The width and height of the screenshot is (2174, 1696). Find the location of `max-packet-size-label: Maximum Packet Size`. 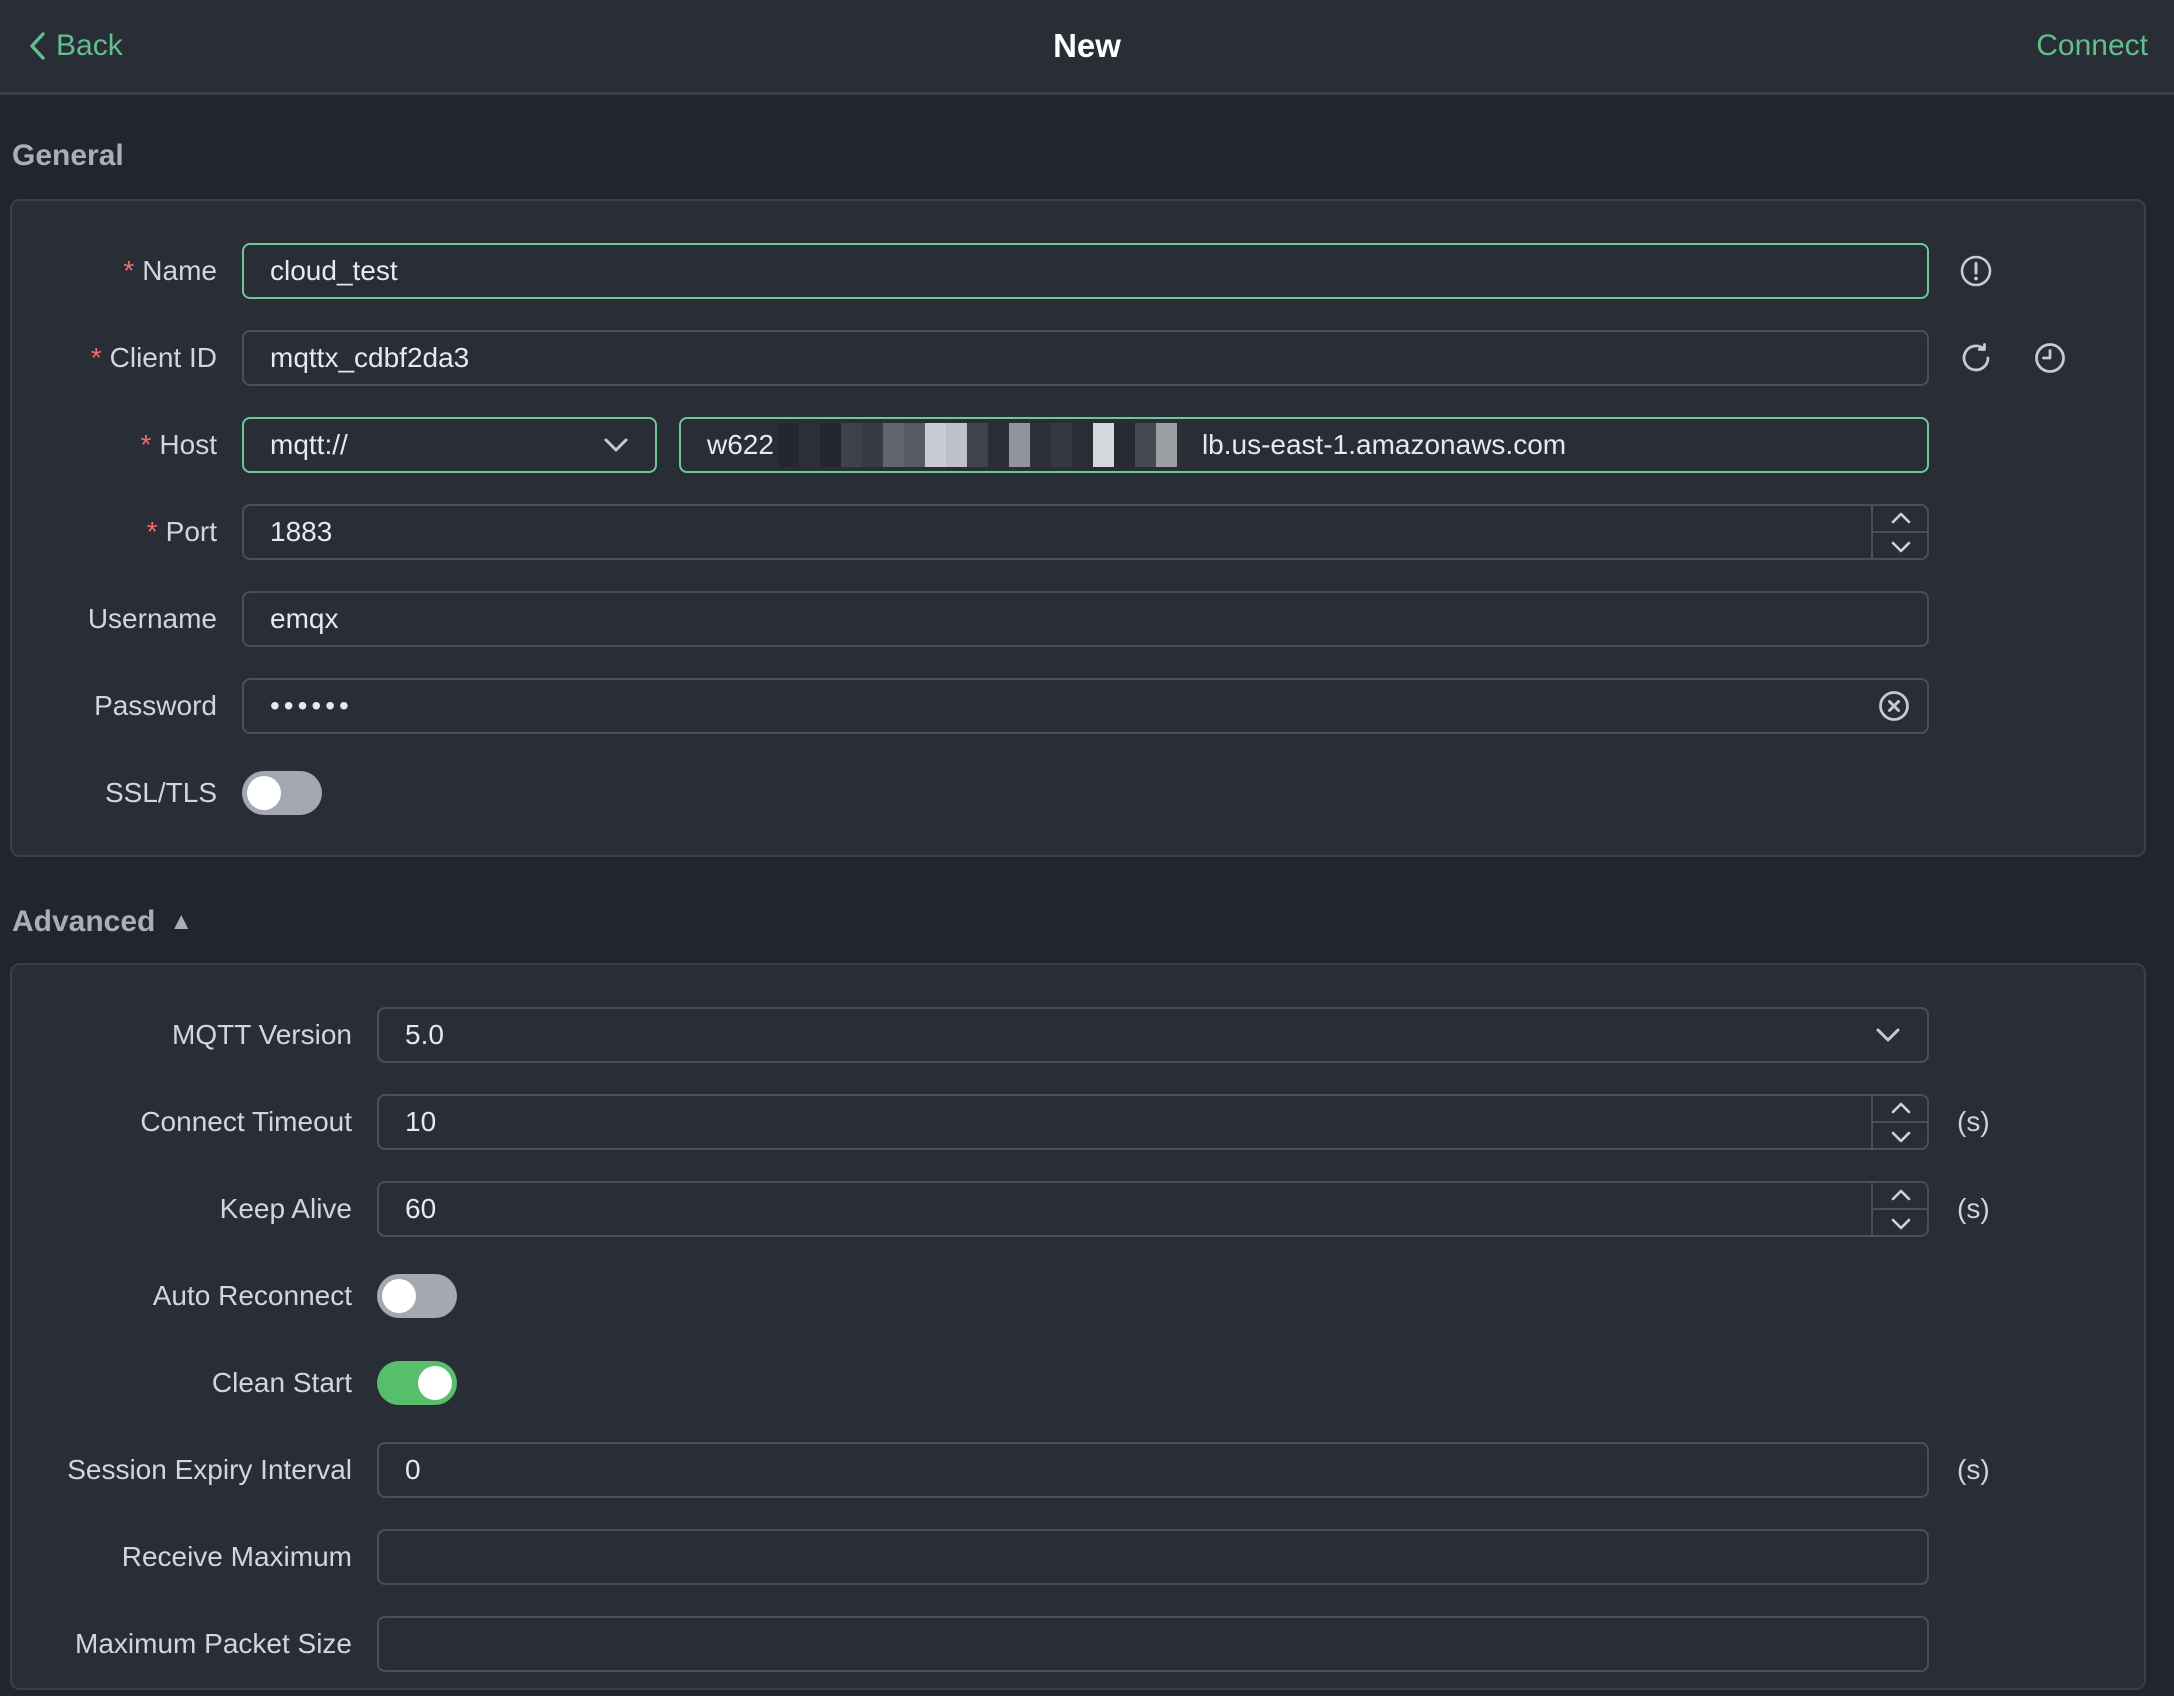

max-packet-size-label: Maximum Packet Size is located at coordinates (213, 1643).